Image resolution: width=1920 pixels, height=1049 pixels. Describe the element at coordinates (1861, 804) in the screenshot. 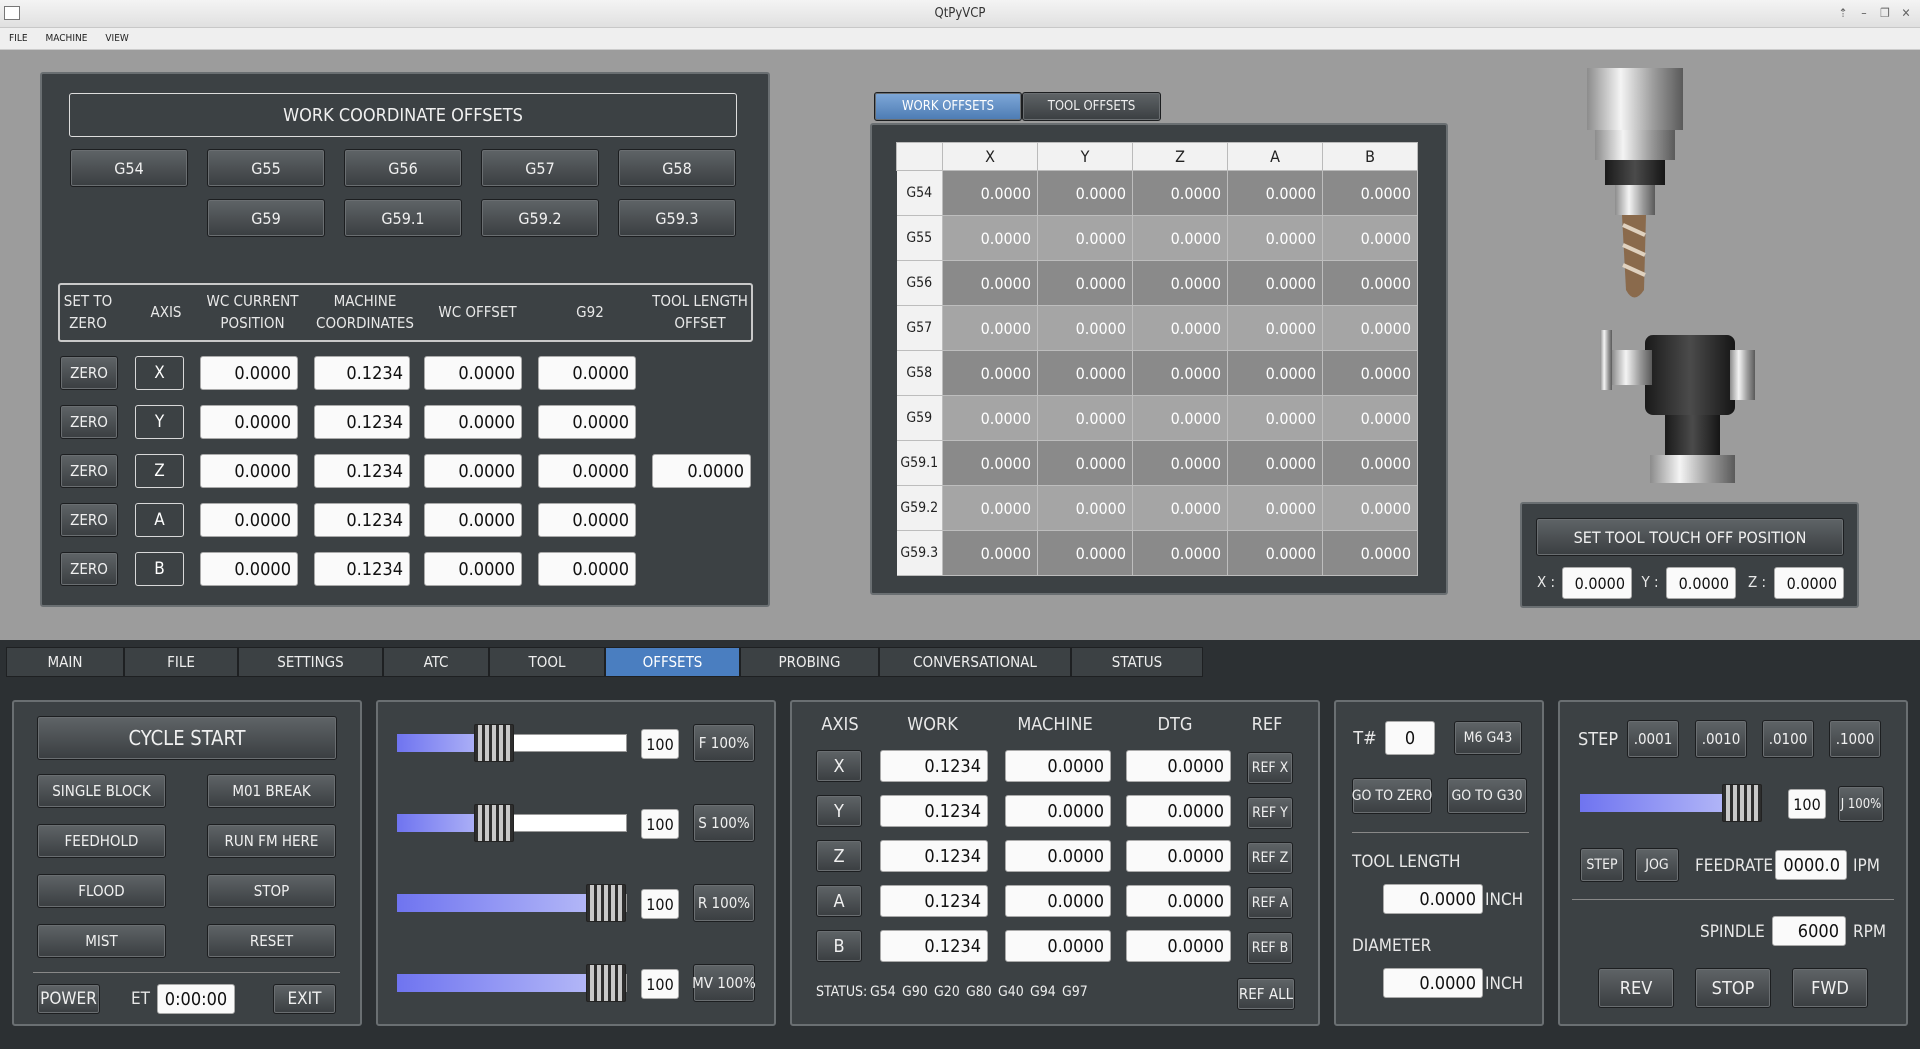

I see `jog-override-button: J 100%` at that location.